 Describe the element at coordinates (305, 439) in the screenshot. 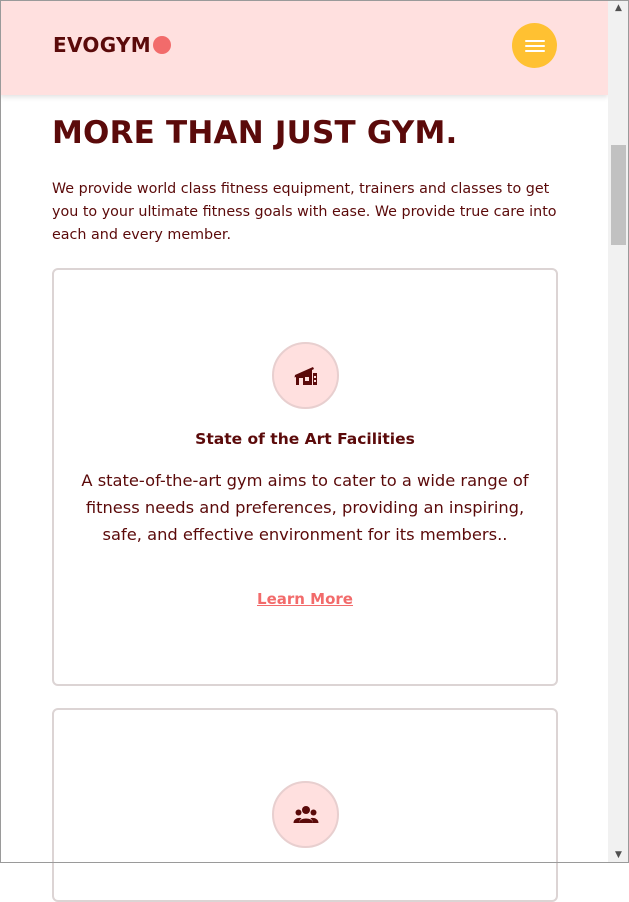

I see `benefit-card-title: State of the Art Facilities` at that location.